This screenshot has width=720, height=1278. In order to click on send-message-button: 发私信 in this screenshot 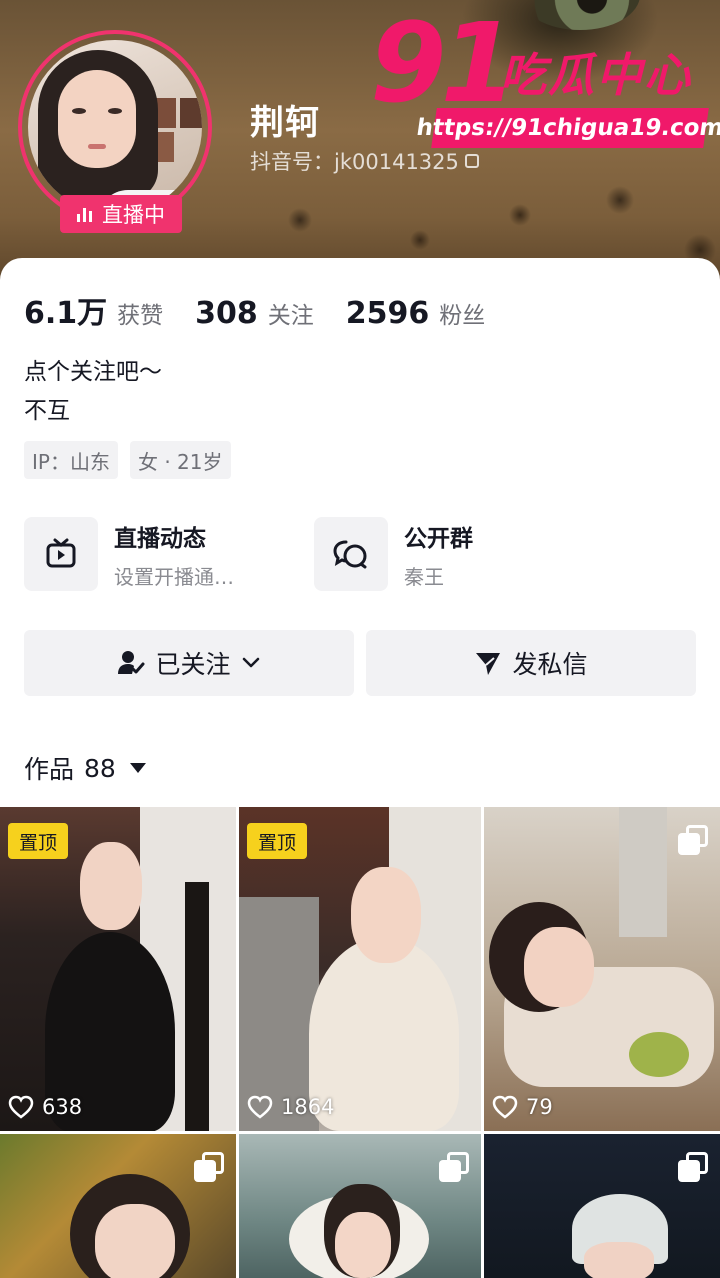, I will do `click(531, 663)`.